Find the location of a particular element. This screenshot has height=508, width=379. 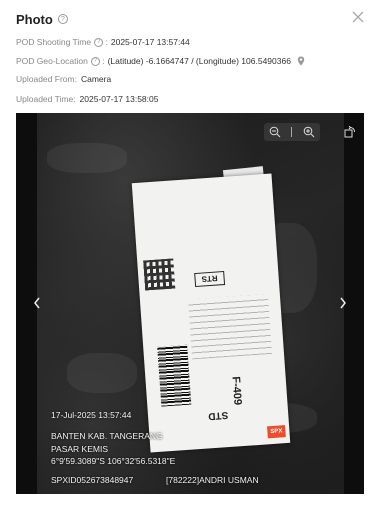

service-type: STD is located at coordinates (218, 415).